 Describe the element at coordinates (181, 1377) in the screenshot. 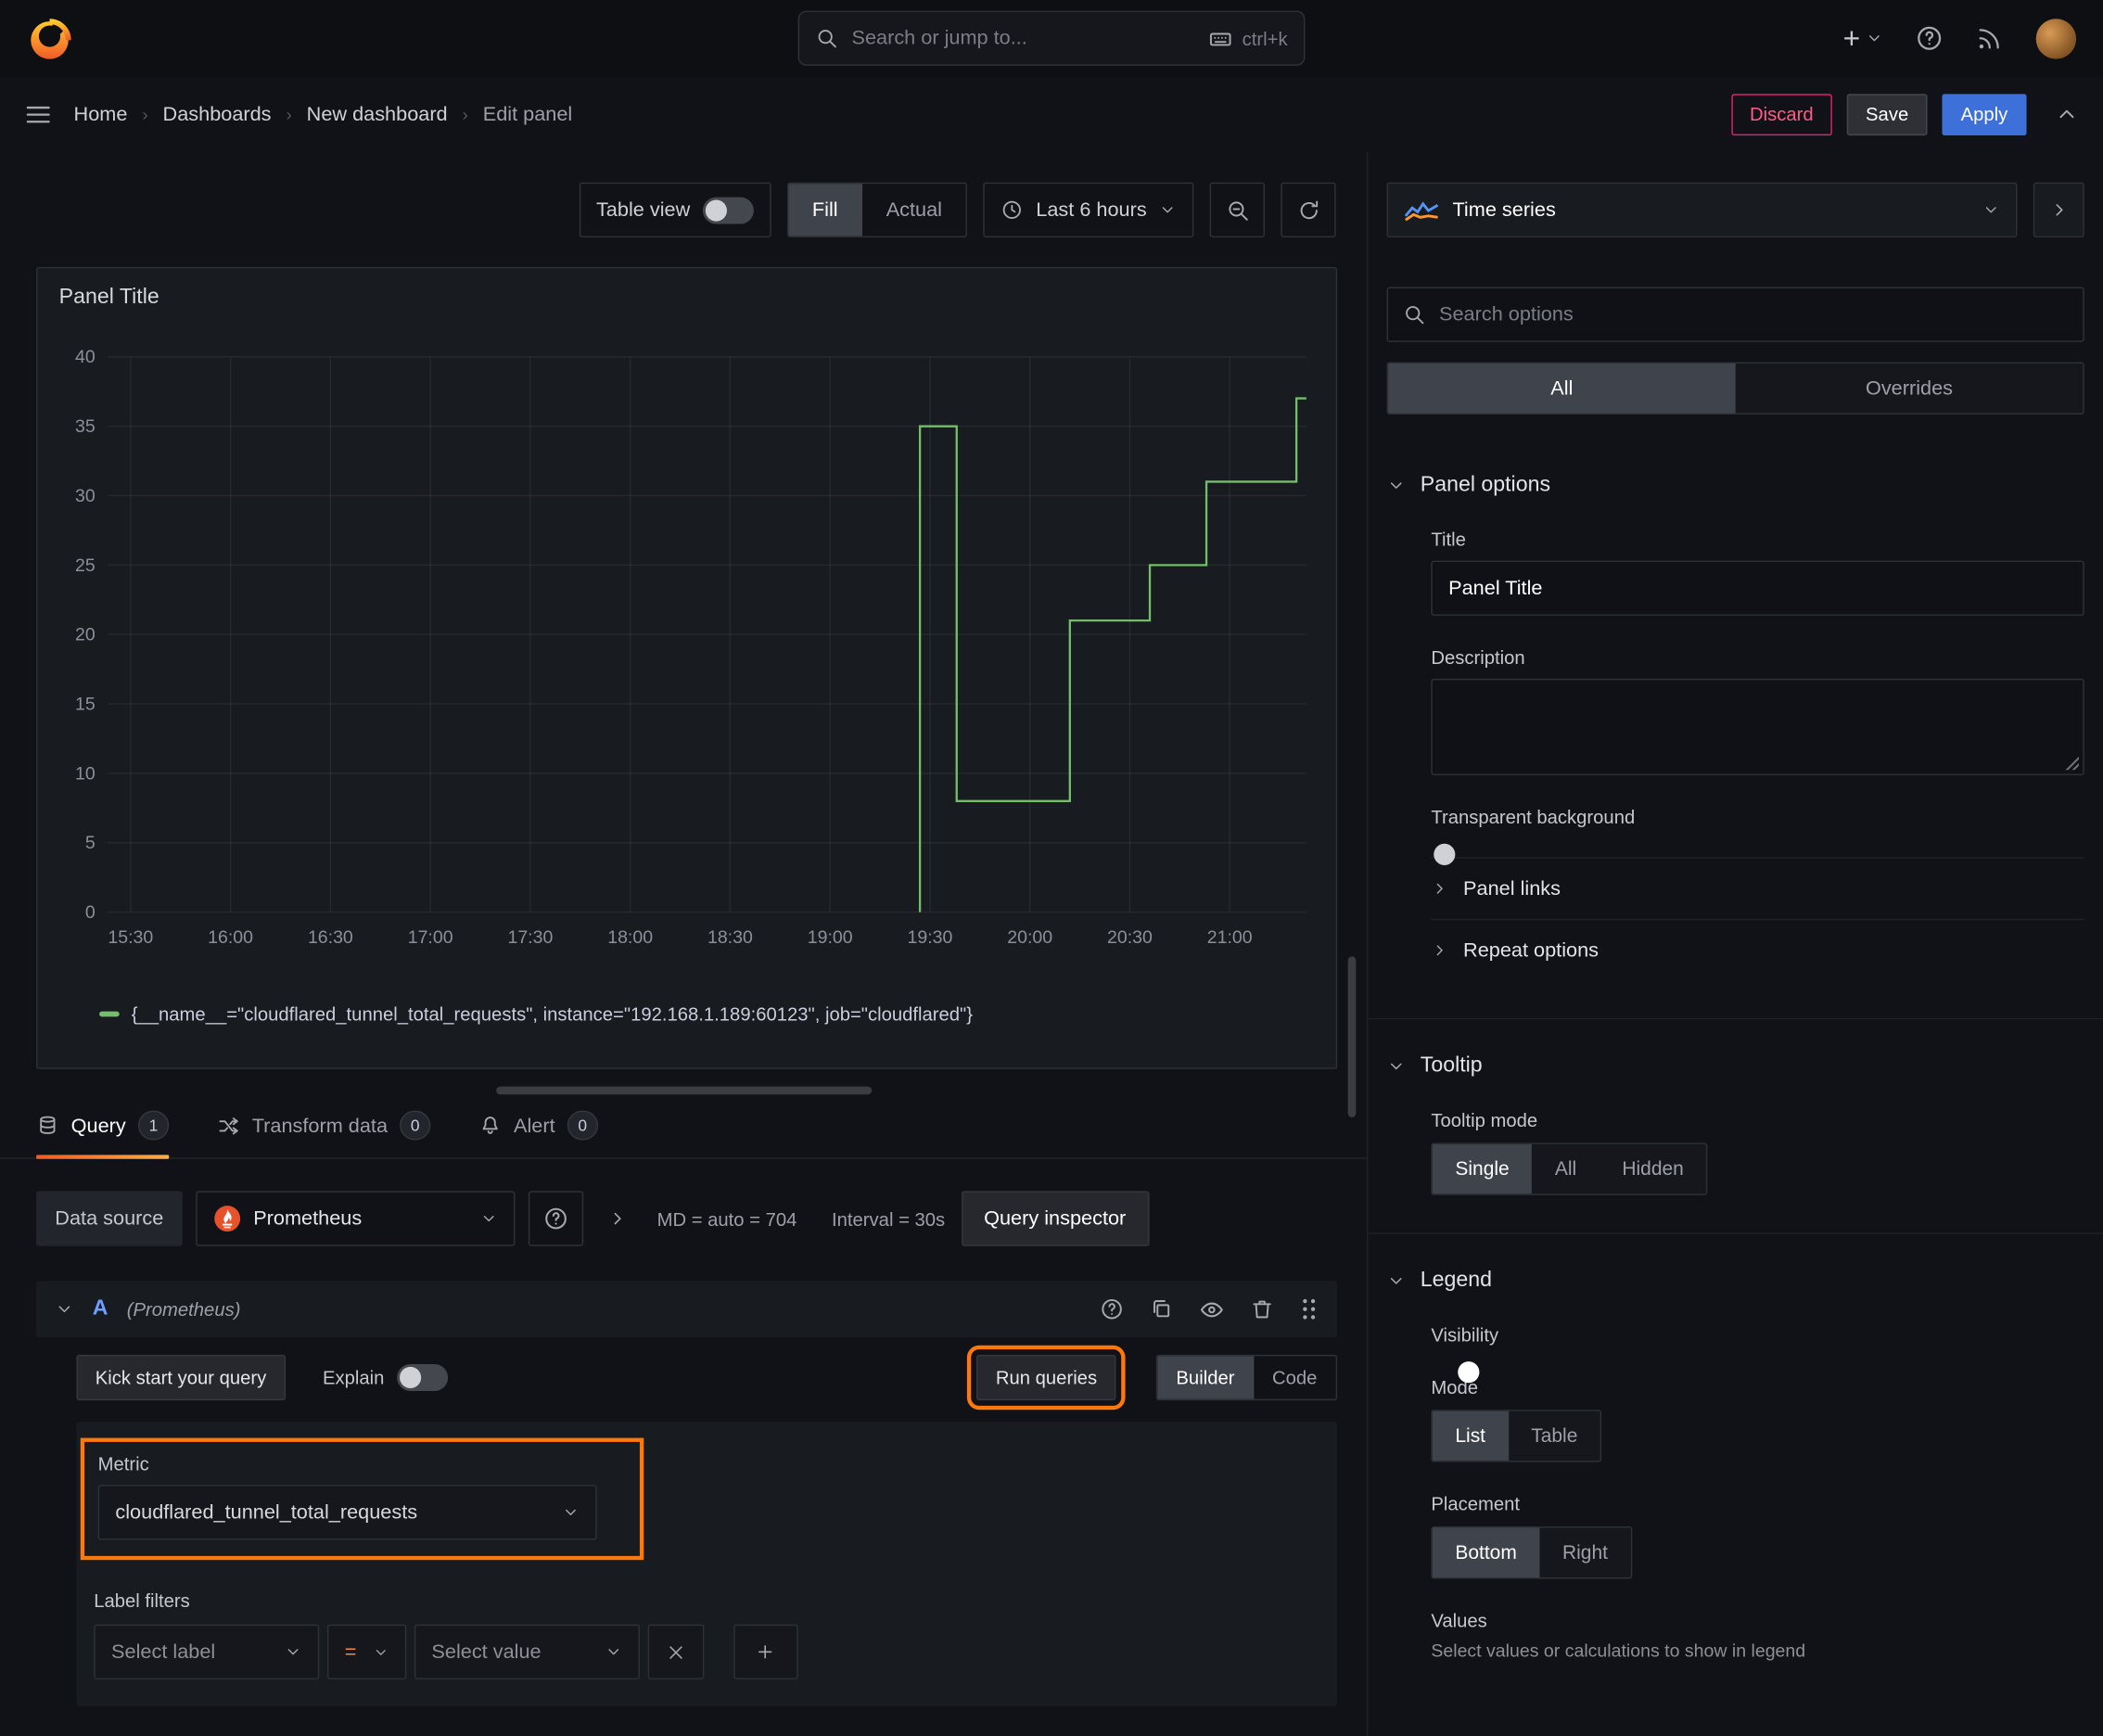

I see `kickstart-query-button: Kick start your query` at that location.